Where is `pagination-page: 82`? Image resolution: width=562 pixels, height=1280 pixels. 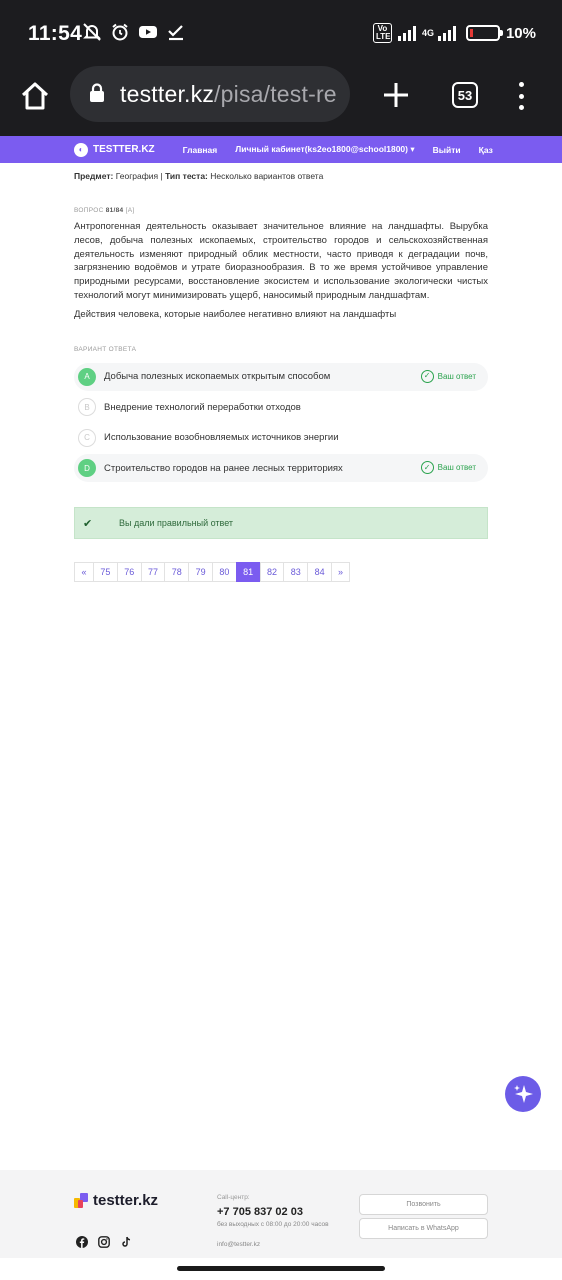
pagination-page: 82 is located at coordinates (272, 572).